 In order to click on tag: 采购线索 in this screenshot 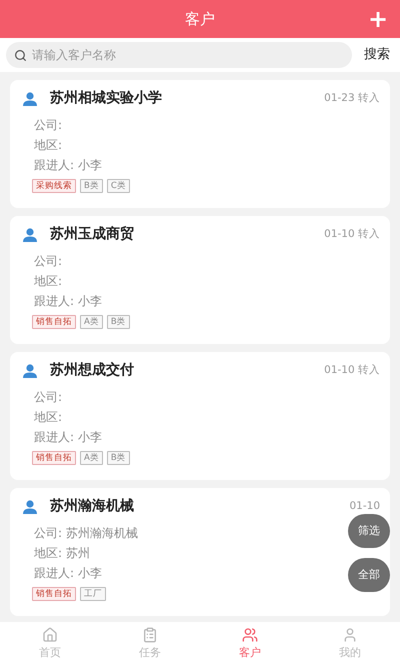, I will do `click(54, 186)`.